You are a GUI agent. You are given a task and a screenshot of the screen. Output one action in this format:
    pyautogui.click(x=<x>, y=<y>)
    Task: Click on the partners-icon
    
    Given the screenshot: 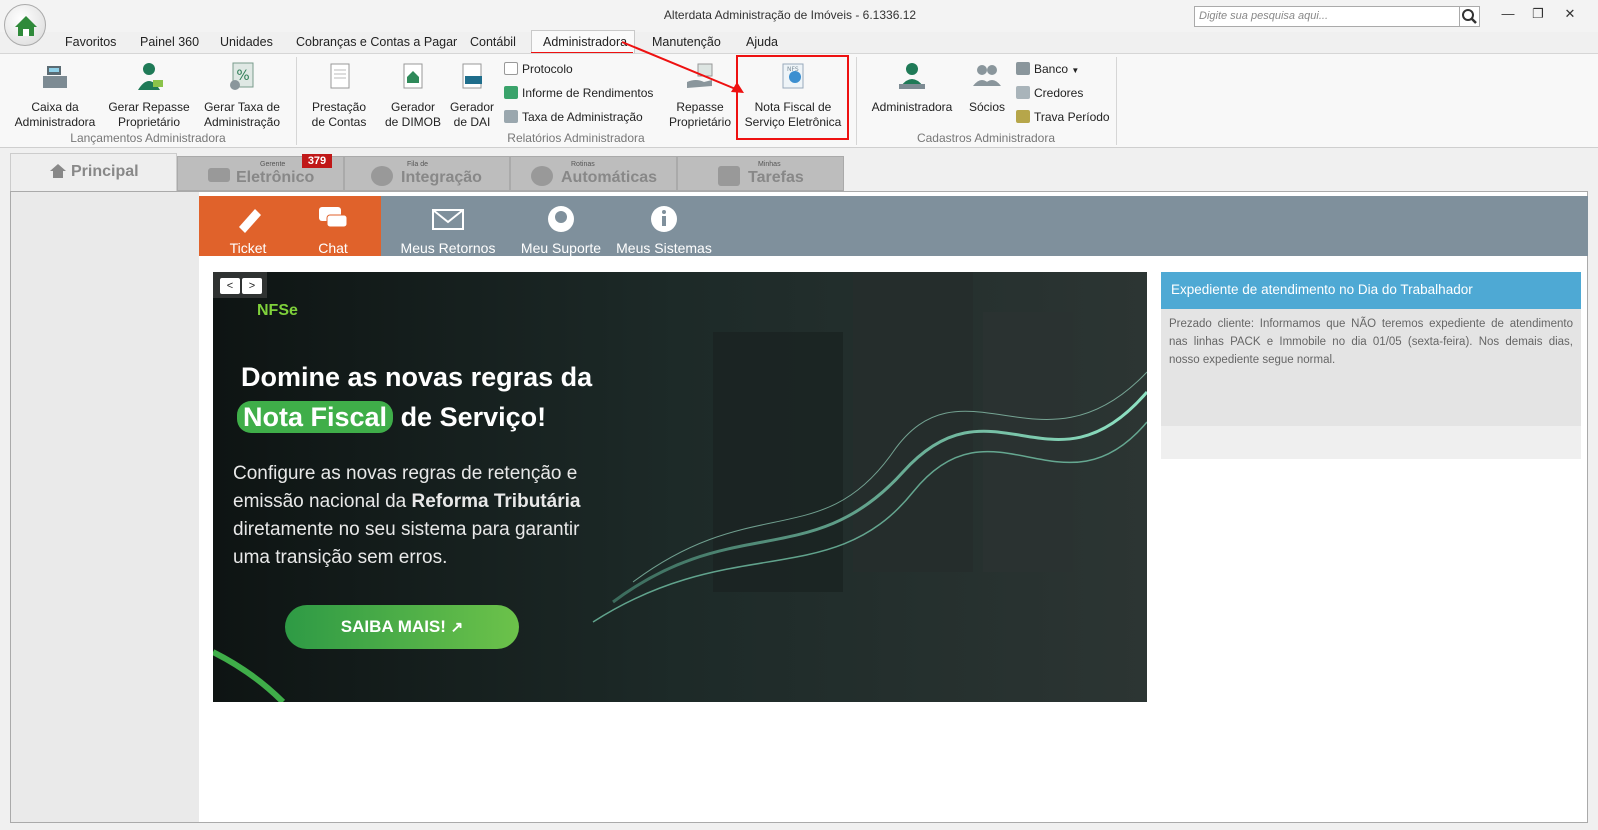 What is the action you would take?
    pyautogui.click(x=987, y=75)
    